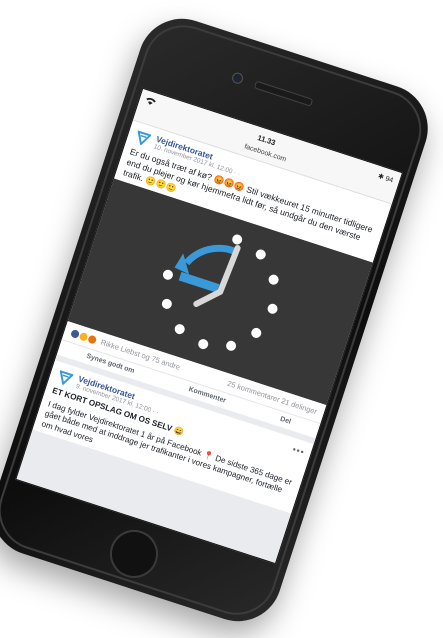  I want to click on wifi-icon, so click(150, 102).